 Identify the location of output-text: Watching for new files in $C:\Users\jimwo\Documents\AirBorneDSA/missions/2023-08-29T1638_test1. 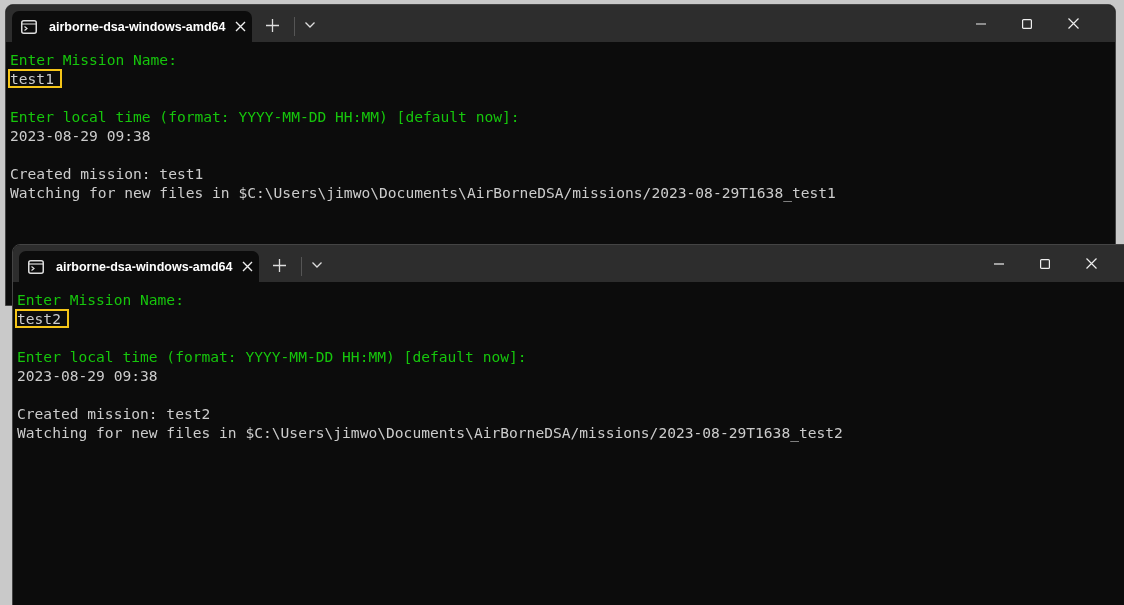
(423, 192).